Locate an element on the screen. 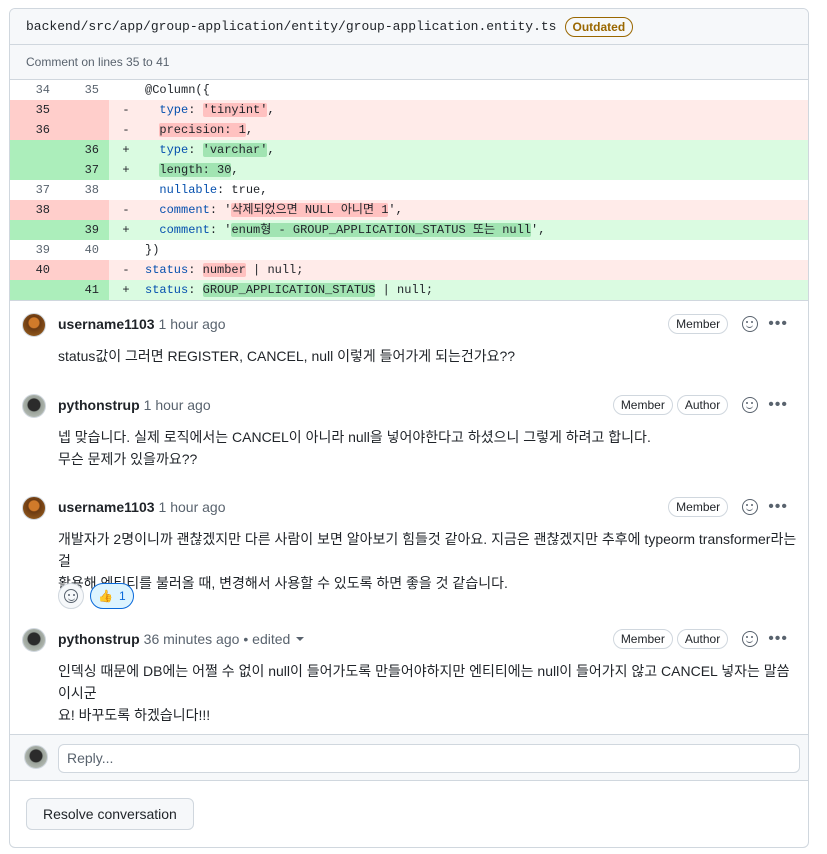 Image resolution: width=827 pixels, height=854 pixels. reaction-count: 1 is located at coordinates (122, 596).